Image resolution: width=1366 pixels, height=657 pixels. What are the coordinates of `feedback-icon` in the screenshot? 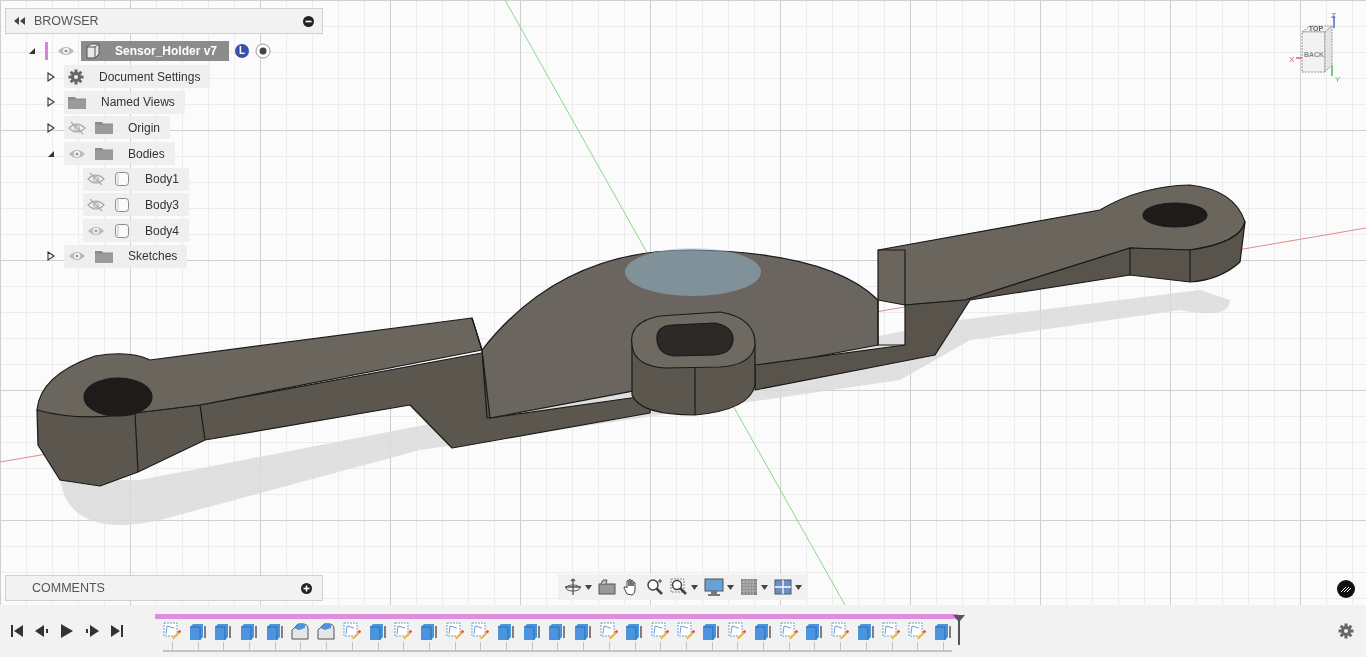 It's located at (1346, 589).